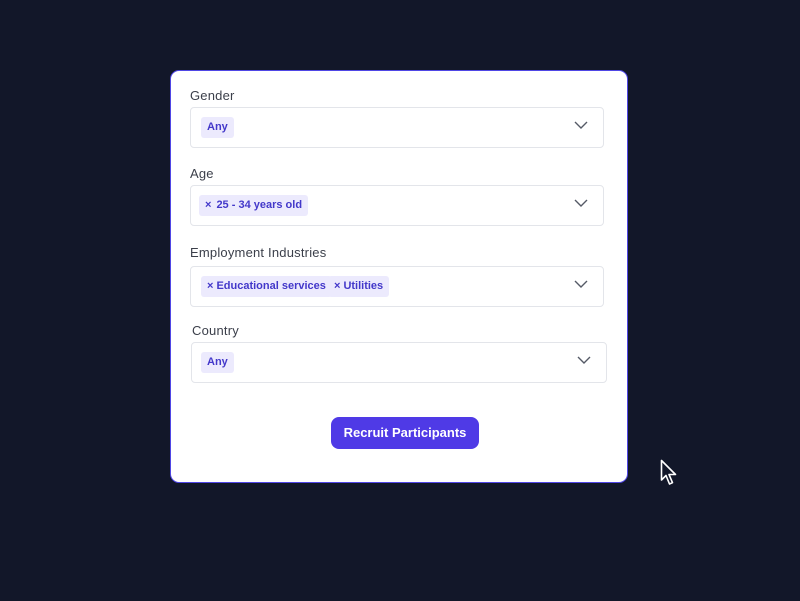 The height and width of the screenshot is (601, 800). What do you see at coordinates (363, 286) in the screenshot?
I see `employment-chip-utilities-label: Utilities` at bounding box center [363, 286].